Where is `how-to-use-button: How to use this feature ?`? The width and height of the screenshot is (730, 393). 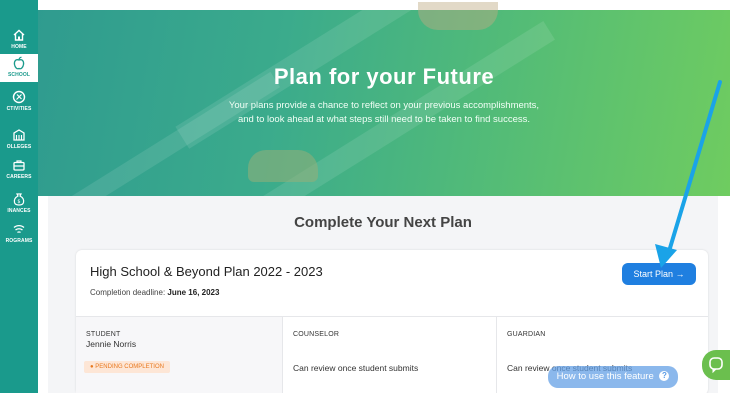 how-to-use-button: How to use this feature ? is located at coordinates (613, 377).